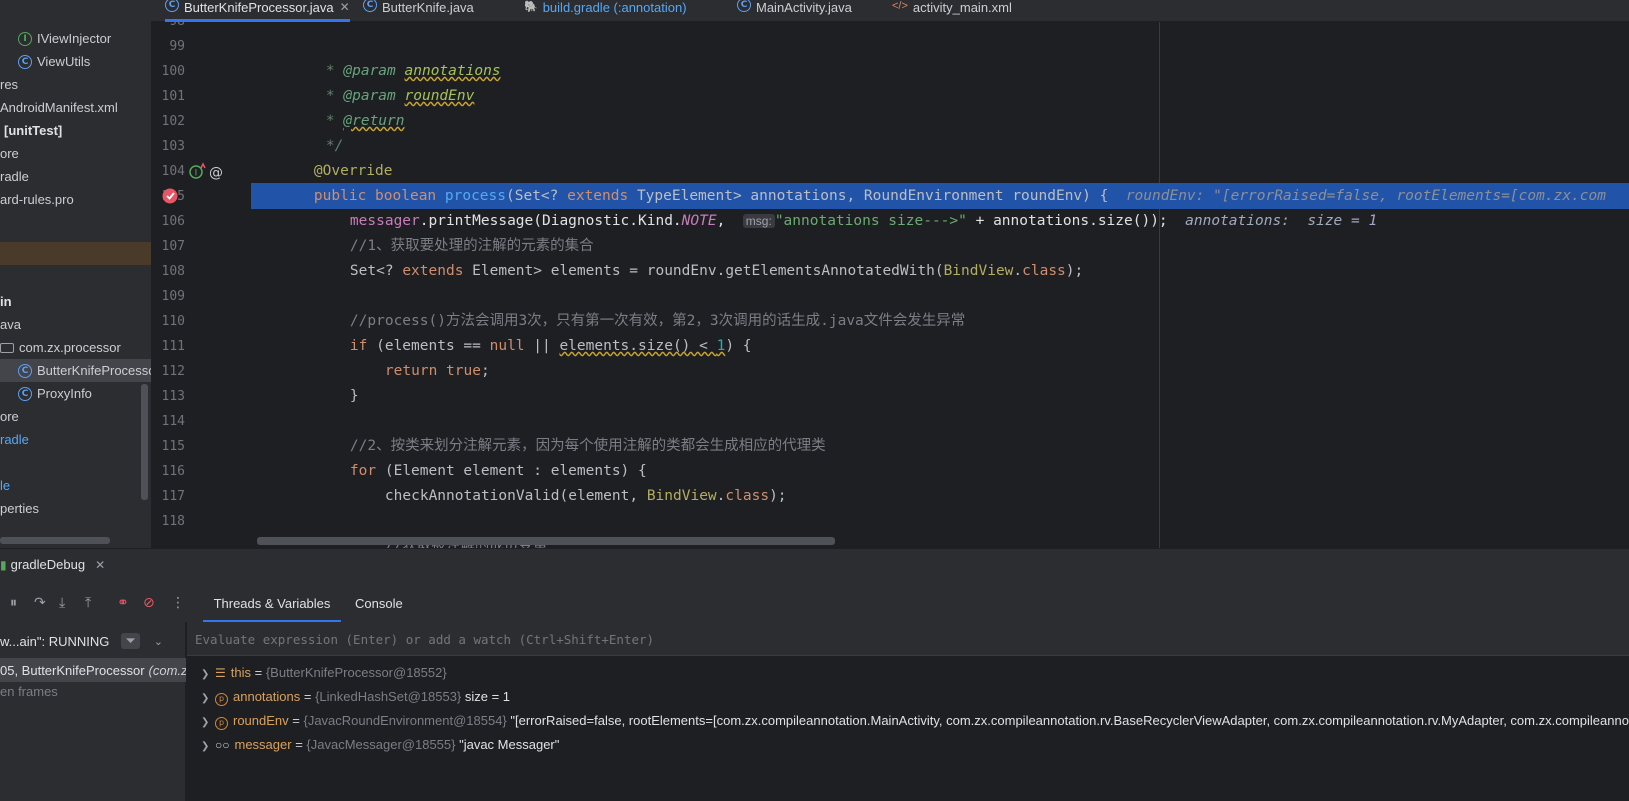 The height and width of the screenshot is (801, 1629). What do you see at coordinates (88, 603) in the screenshot?
I see `step-out-icon: ⤒` at bounding box center [88, 603].